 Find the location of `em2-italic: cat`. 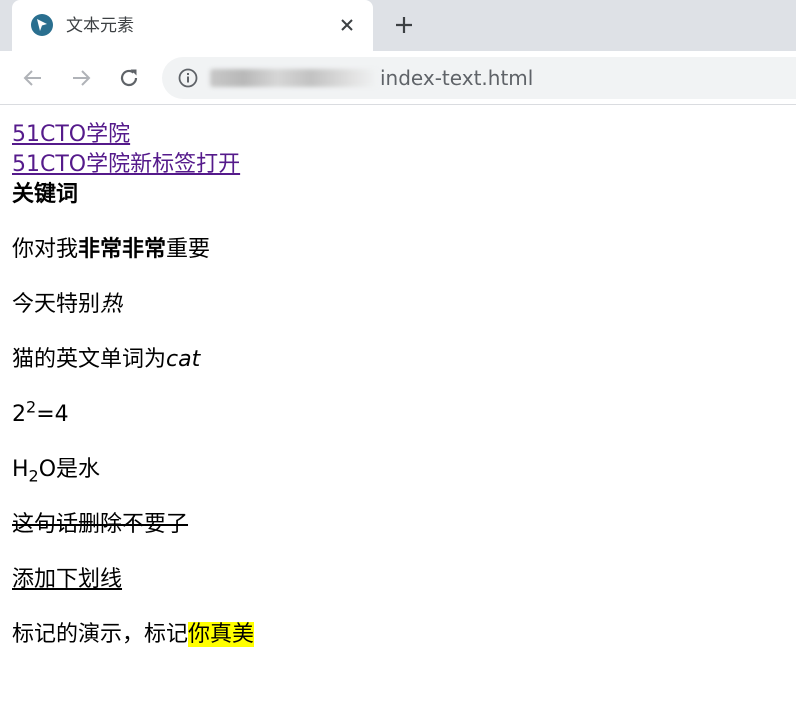

em2-italic: cat is located at coordinates (183, 359).